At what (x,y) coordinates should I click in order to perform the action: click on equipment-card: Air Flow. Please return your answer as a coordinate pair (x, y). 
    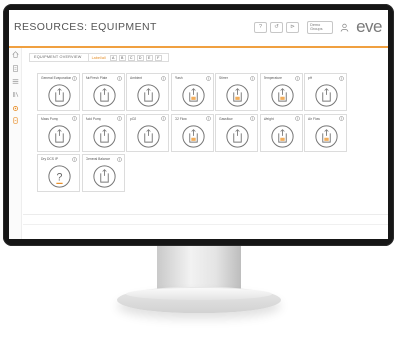
    Looking at the image, I should click on (325, 132).